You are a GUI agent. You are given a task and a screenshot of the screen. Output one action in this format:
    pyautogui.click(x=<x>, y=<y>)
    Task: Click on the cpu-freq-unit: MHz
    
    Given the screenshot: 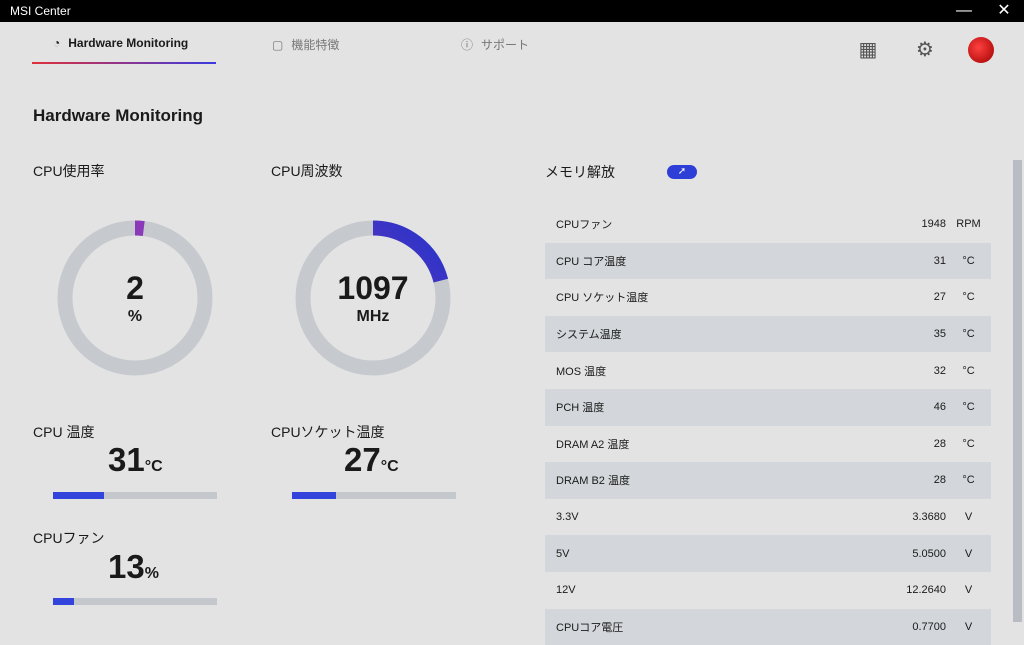 What is the action you would take?
    pyautogui.click(x=373, y=316)
    